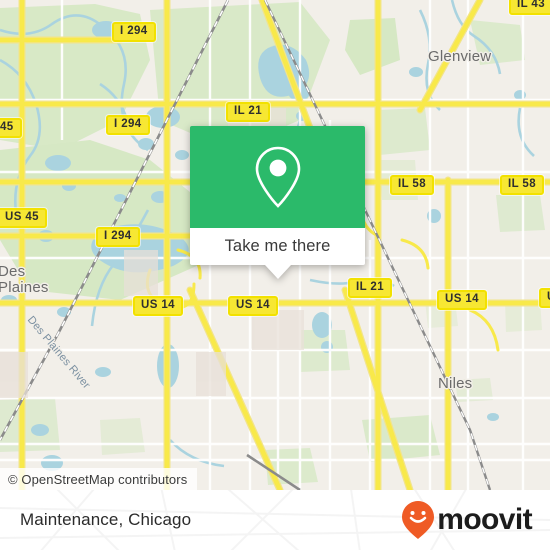 The width and height of the screenshot is (550, 550). I want to click on moovit-wordmark: moovit, so click(484, 519).